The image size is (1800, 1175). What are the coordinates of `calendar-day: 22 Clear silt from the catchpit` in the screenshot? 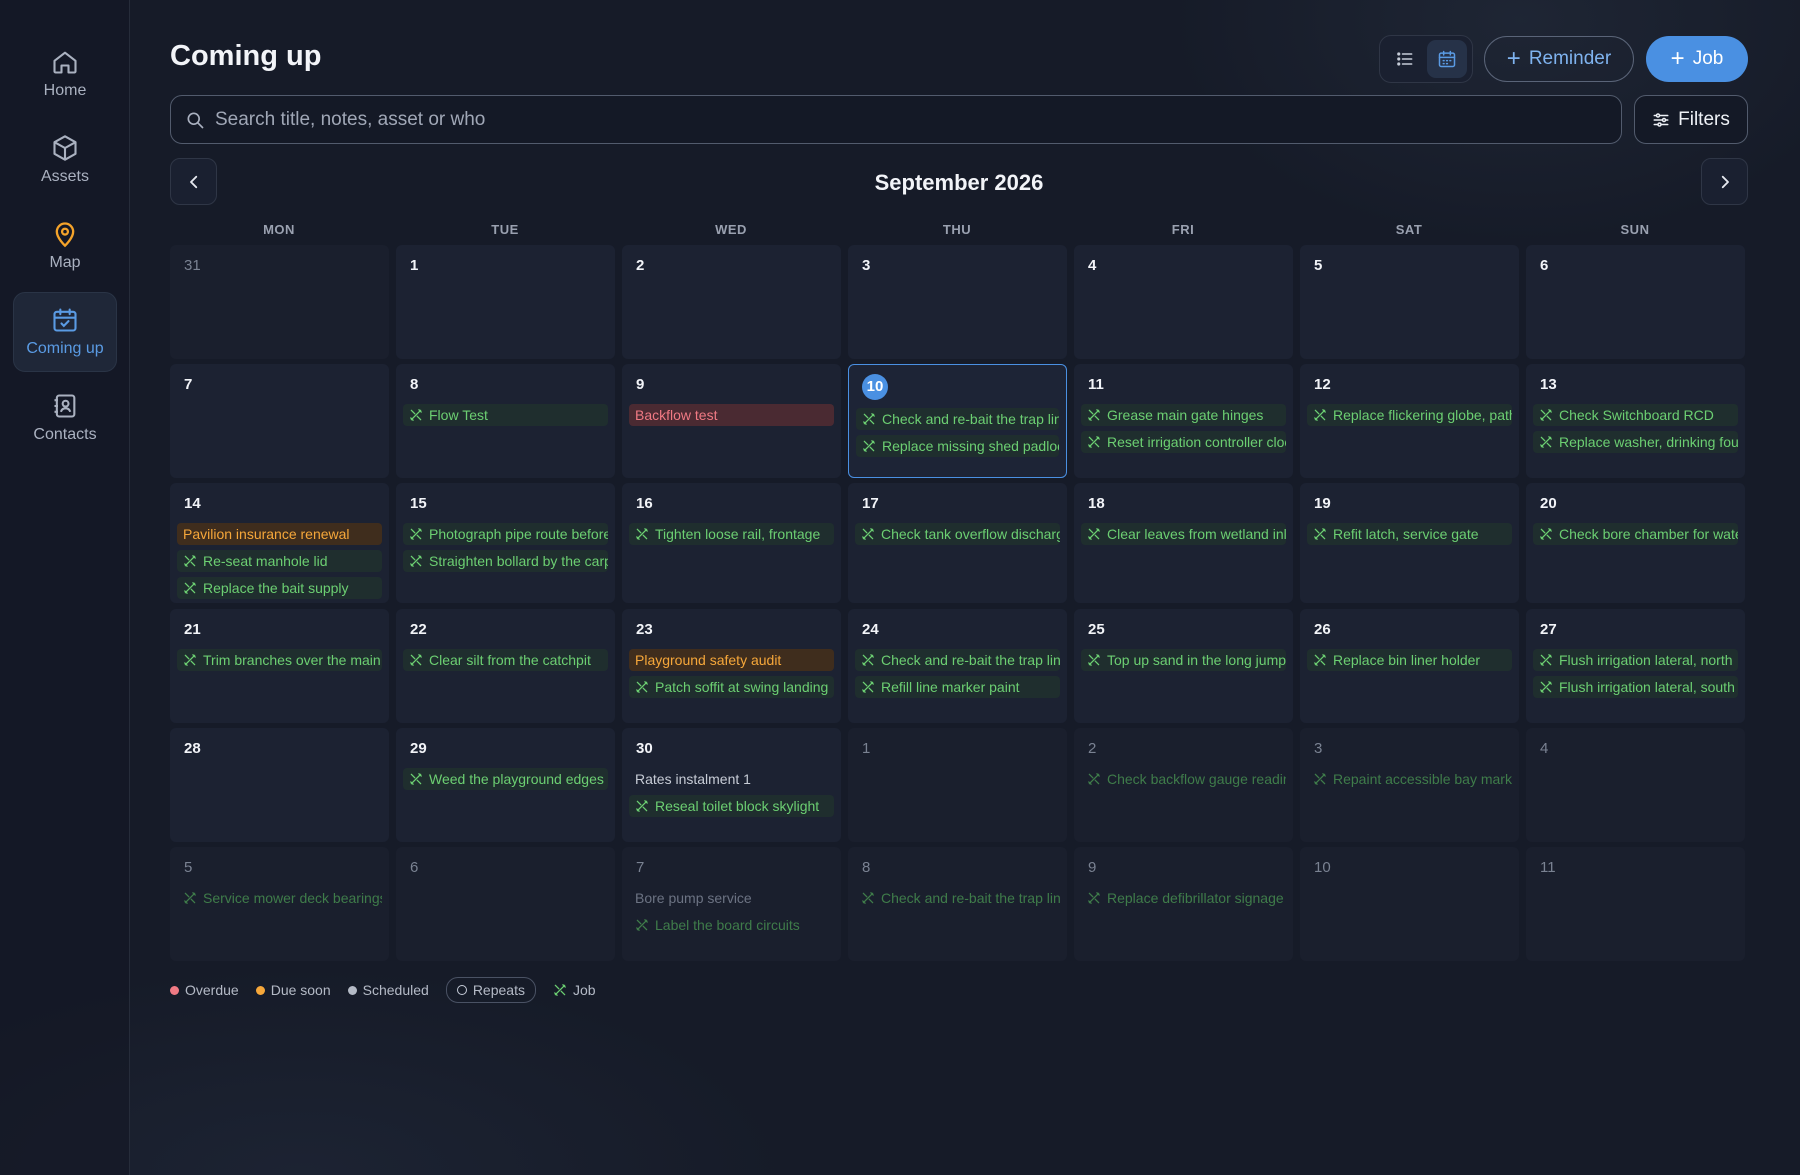 It's located at (505, 666).